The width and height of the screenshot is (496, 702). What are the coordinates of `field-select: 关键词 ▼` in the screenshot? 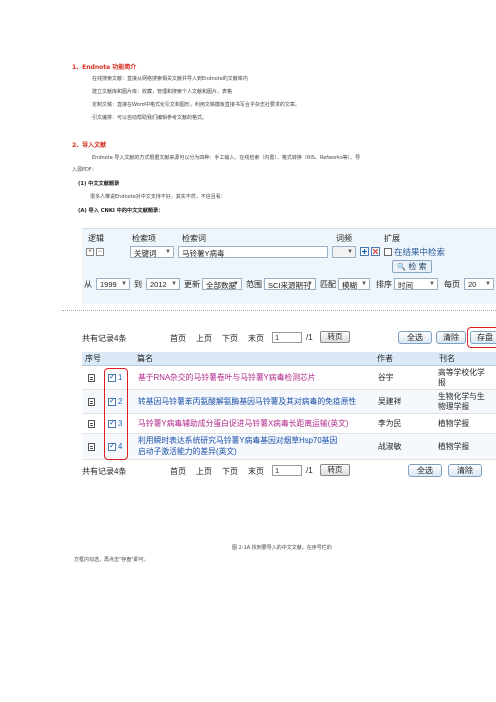 It's located at (152, 252).